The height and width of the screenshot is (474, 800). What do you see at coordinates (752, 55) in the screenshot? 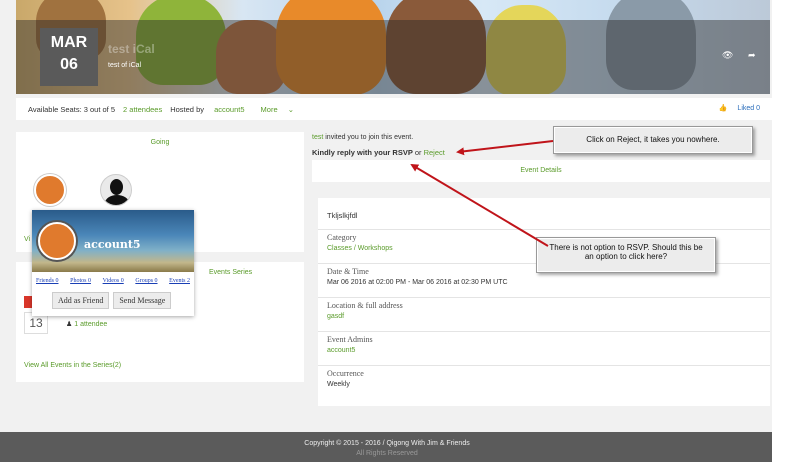
I see `share-icon: ➦` at bounding box center [752, 55].